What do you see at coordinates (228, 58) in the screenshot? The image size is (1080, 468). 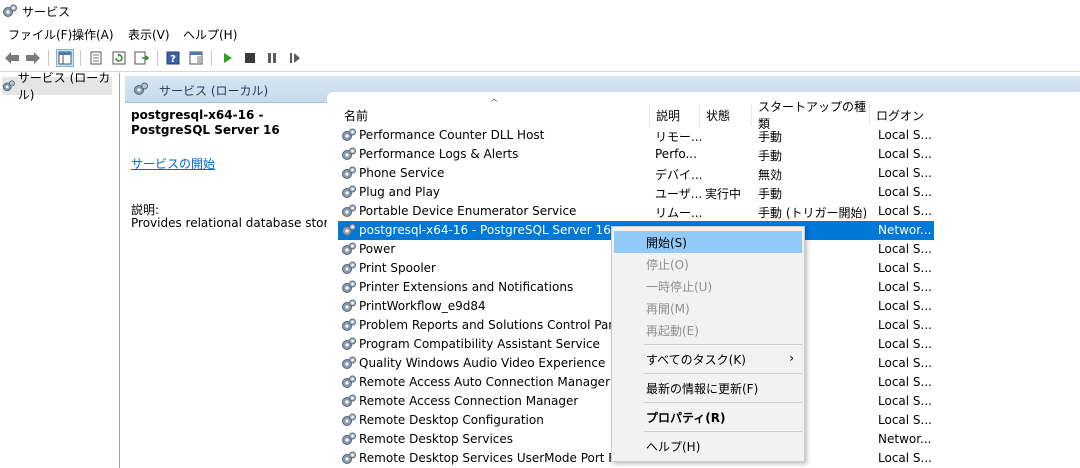 I see `play-icon` at bounding box center [228, 58].